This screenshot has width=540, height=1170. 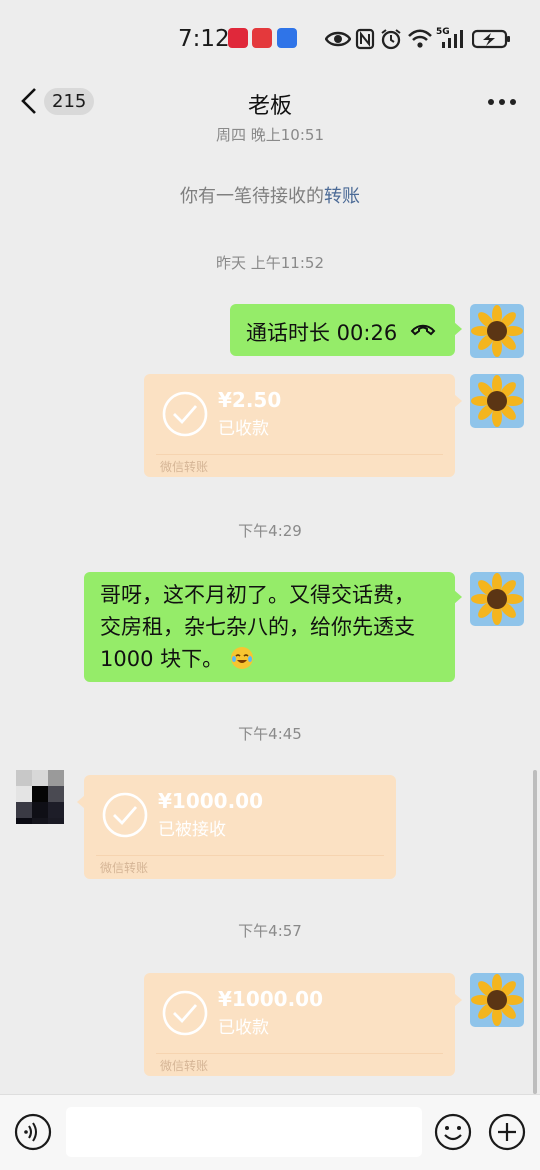 I want to click on transfer-link: 转账, so click(x=342, y=196).